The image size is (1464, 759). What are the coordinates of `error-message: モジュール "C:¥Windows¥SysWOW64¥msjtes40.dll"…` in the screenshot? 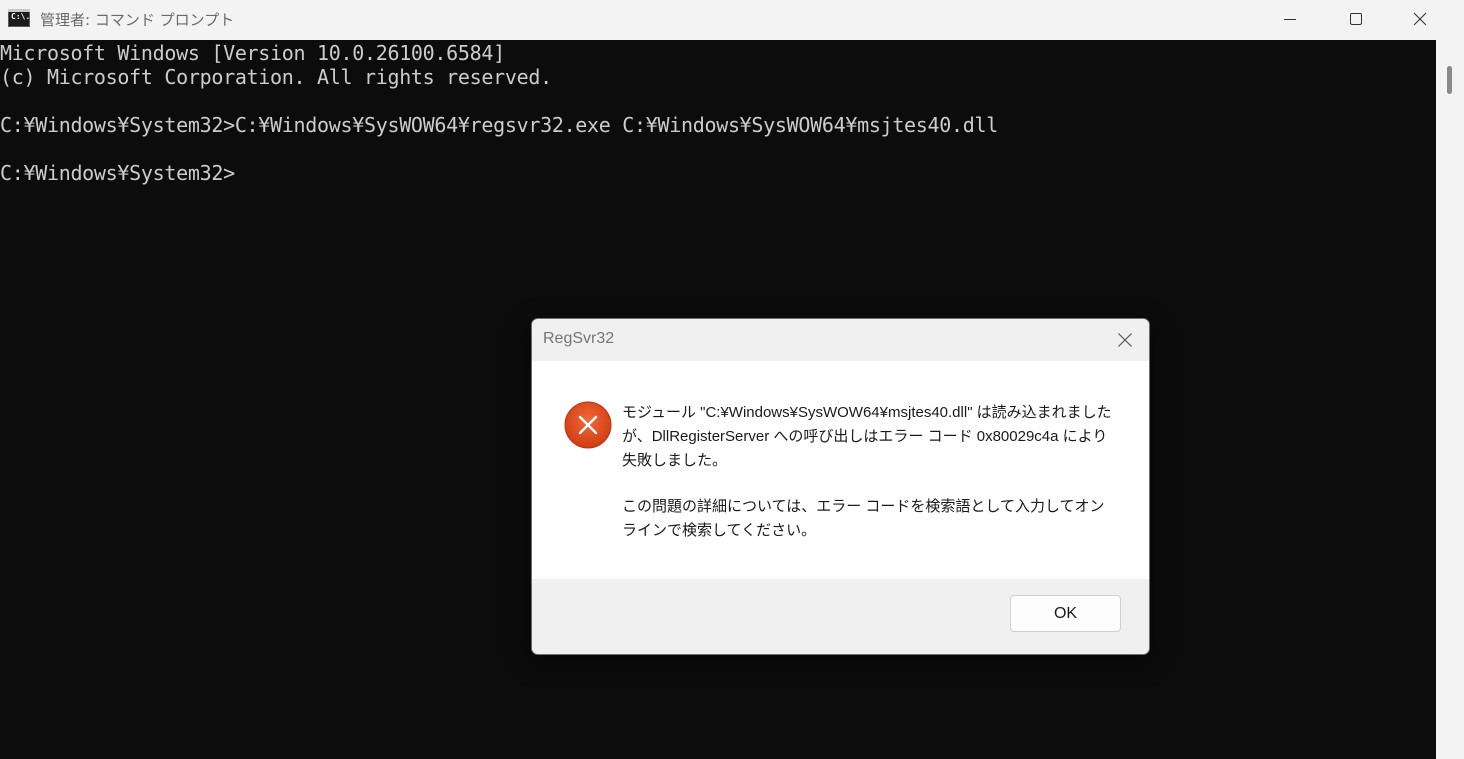 It's located at (867, 436).